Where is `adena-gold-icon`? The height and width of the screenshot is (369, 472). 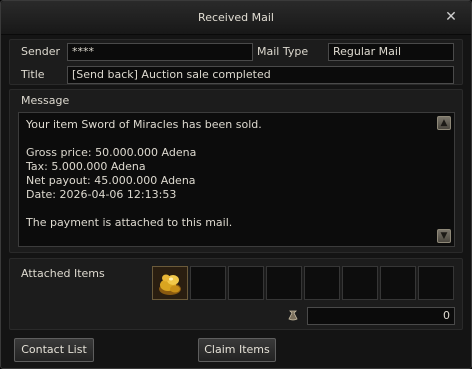
adena-gold-icon is located at coordinates (170, 284).